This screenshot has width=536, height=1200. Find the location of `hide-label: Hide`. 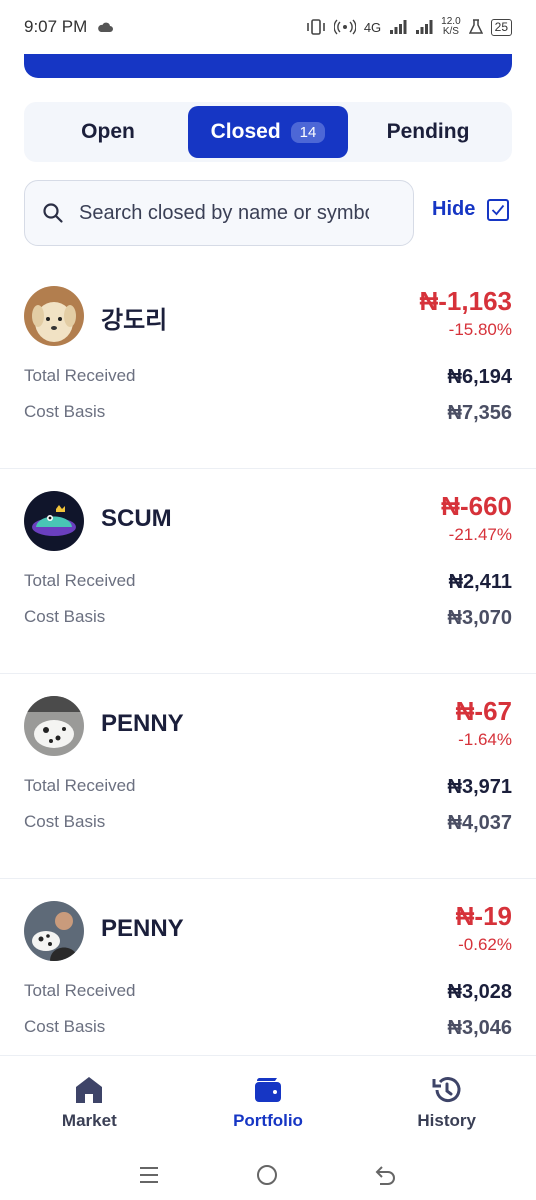

hide-label: Hide is located at coordinates (454, 209).